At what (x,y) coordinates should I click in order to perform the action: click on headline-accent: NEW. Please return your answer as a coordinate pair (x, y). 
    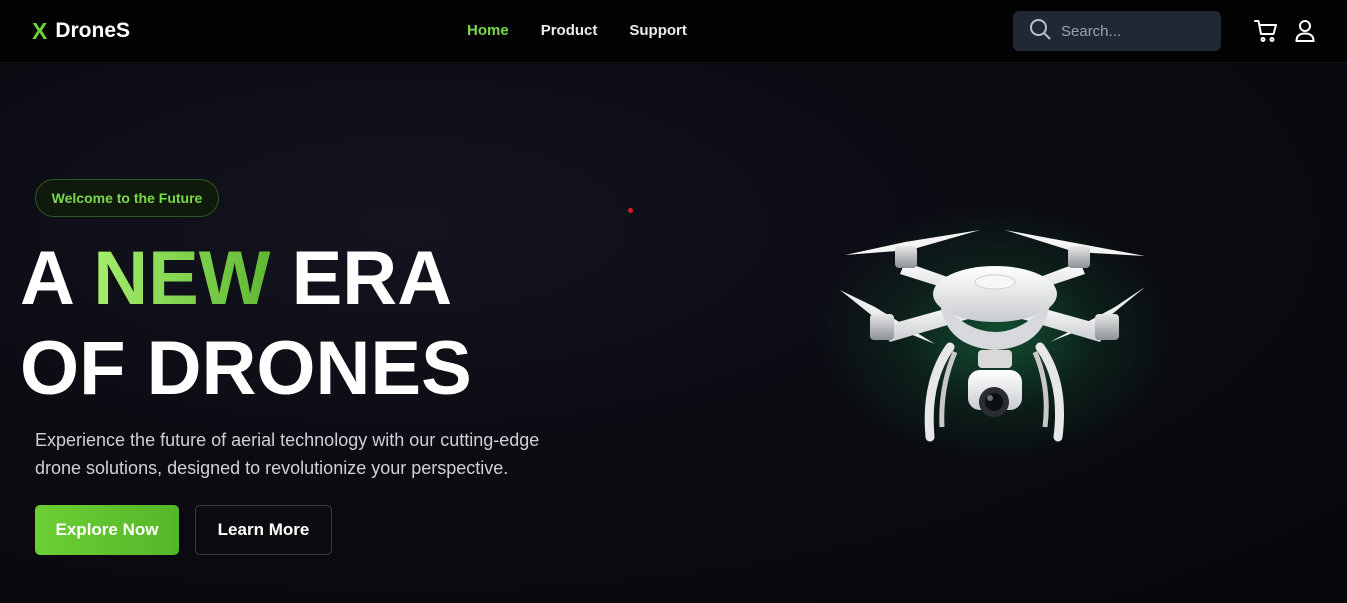
    Looking at the image, I should click on (182, 278).